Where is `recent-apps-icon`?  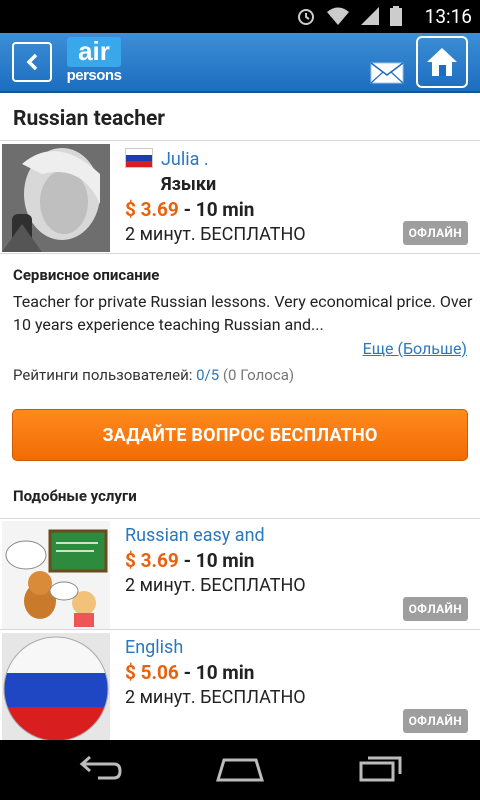
recent-apps-icon is located at coordinates (380, 769).